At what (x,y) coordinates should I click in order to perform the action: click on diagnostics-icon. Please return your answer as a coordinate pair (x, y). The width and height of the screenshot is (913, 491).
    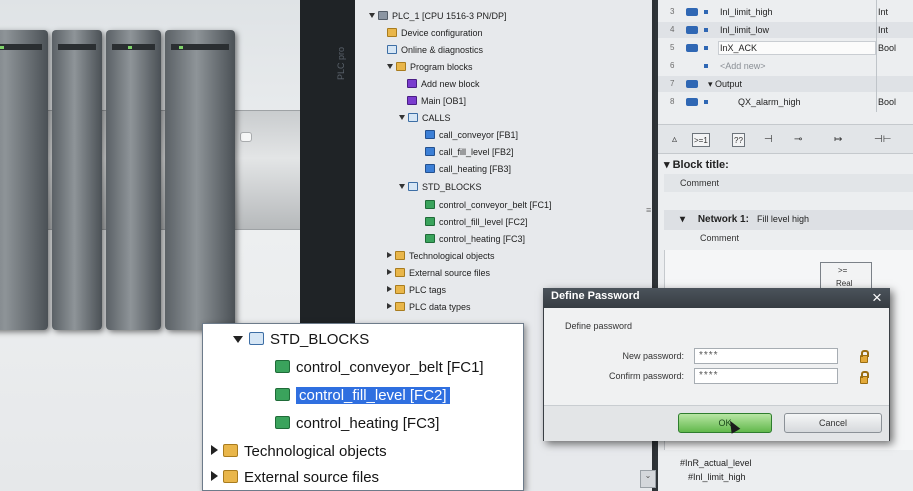
    Looking at the image, I should click on (392, 49).